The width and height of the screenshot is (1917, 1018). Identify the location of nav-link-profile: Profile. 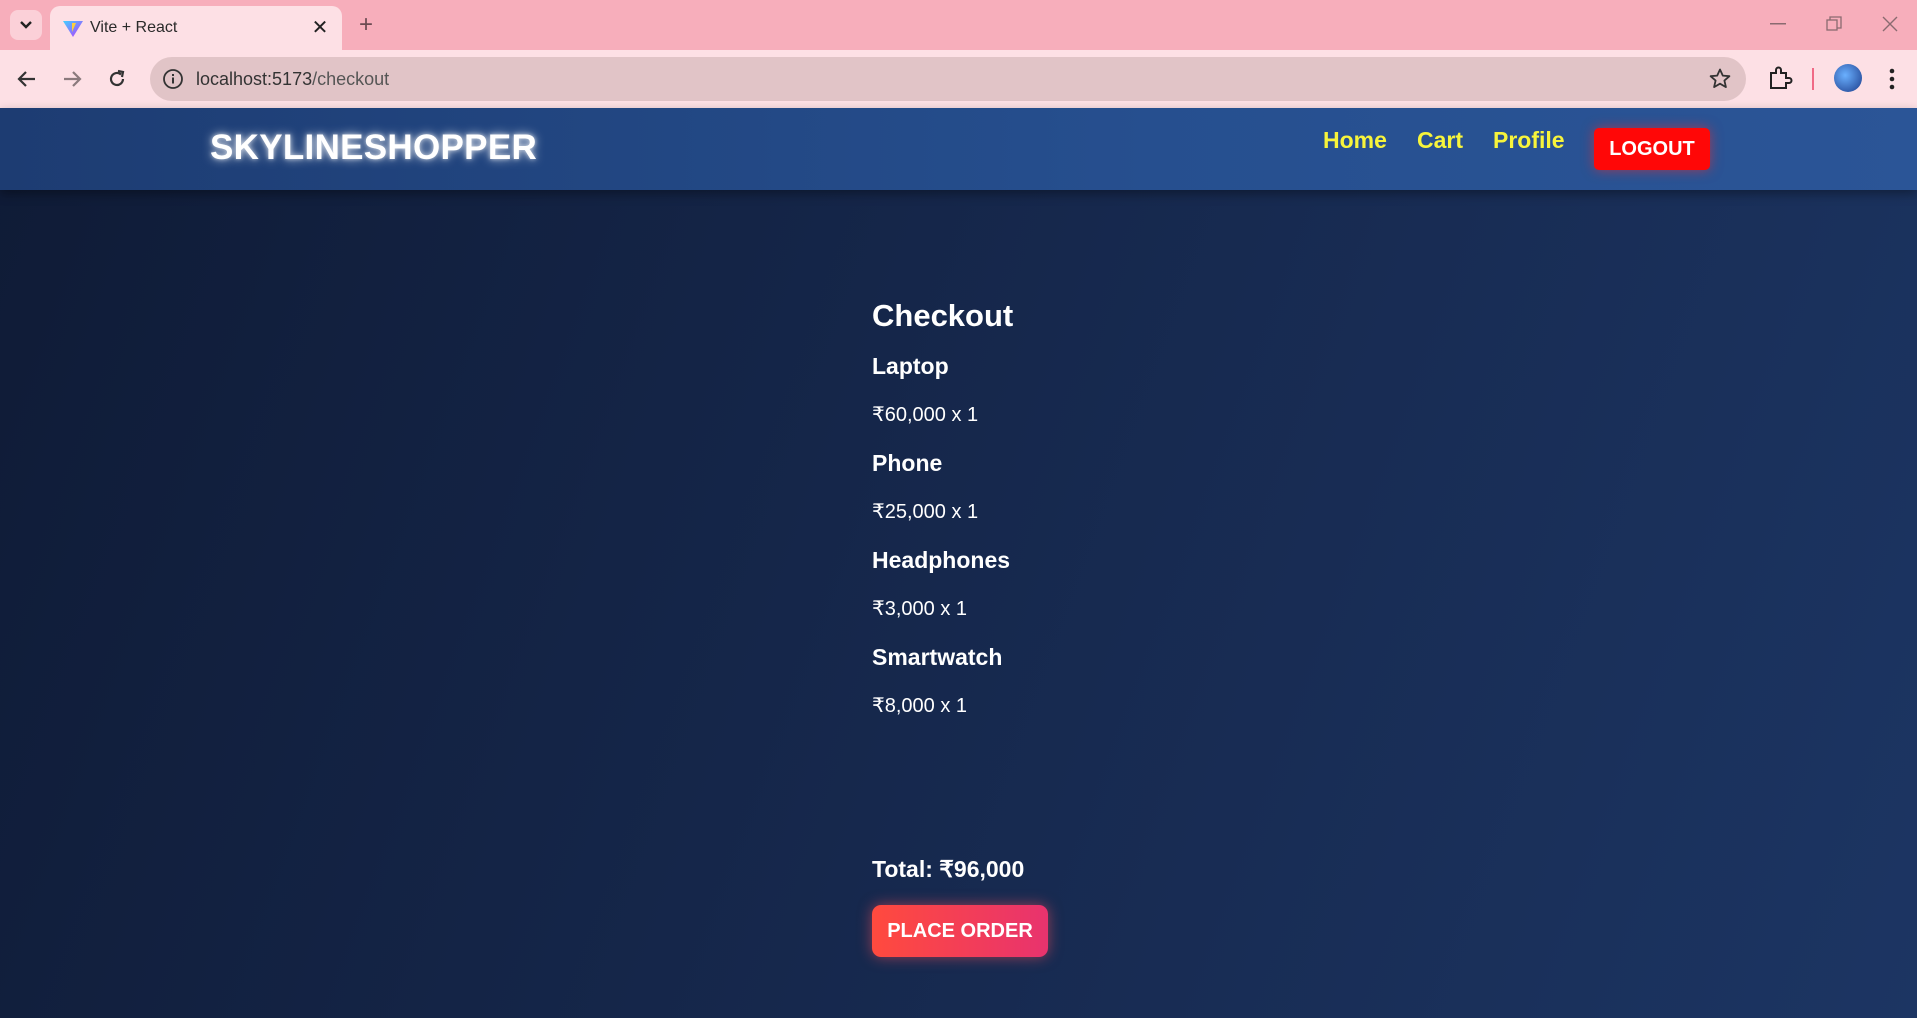
(1529, 140).